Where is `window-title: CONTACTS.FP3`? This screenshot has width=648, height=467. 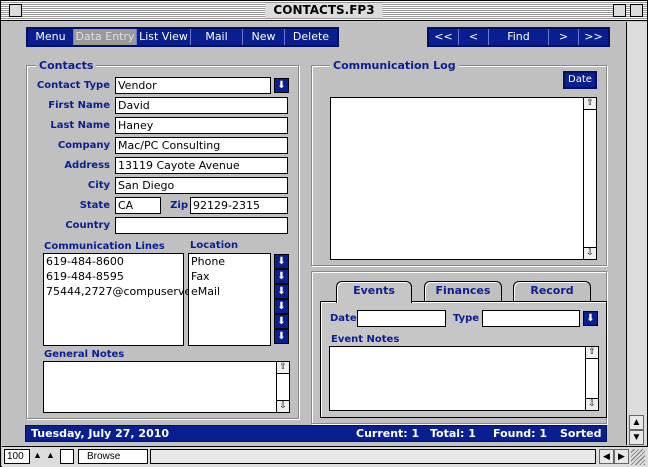
window-title: CONTACTS.FP3 is located at coordinates (324, 10).